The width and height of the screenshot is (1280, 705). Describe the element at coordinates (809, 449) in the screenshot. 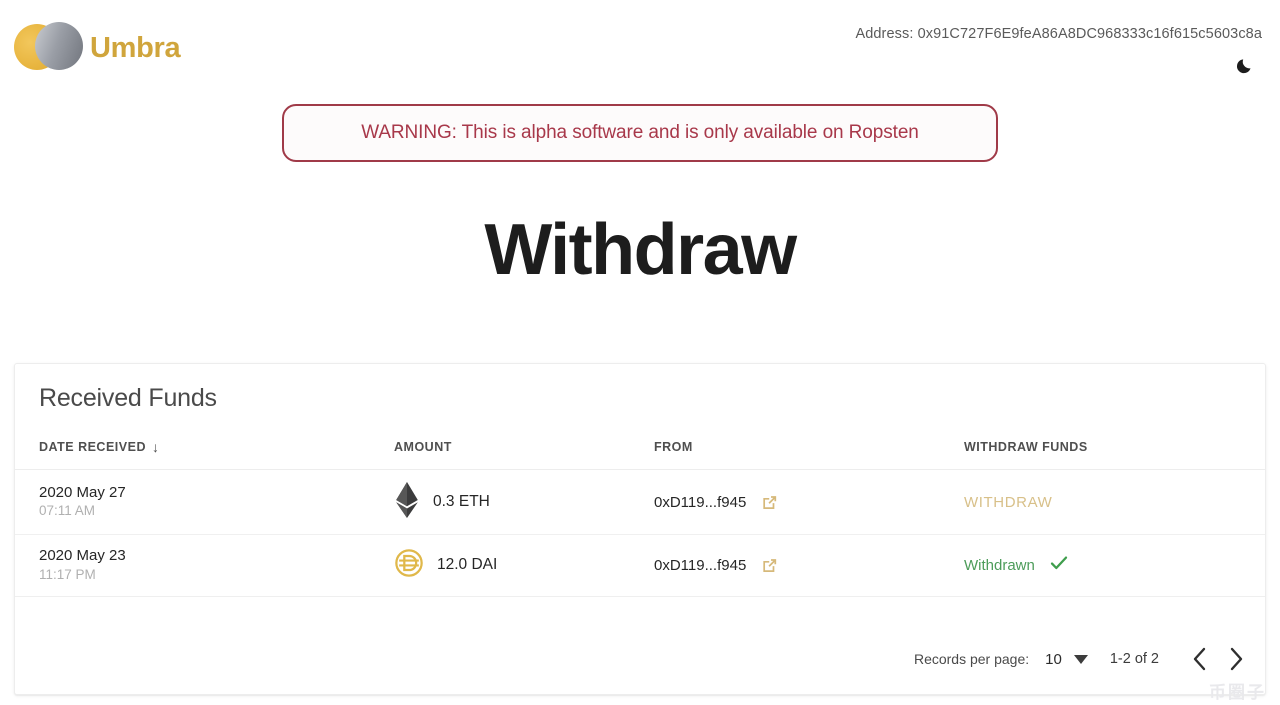

I see `column-header-from: FROM` at that location.